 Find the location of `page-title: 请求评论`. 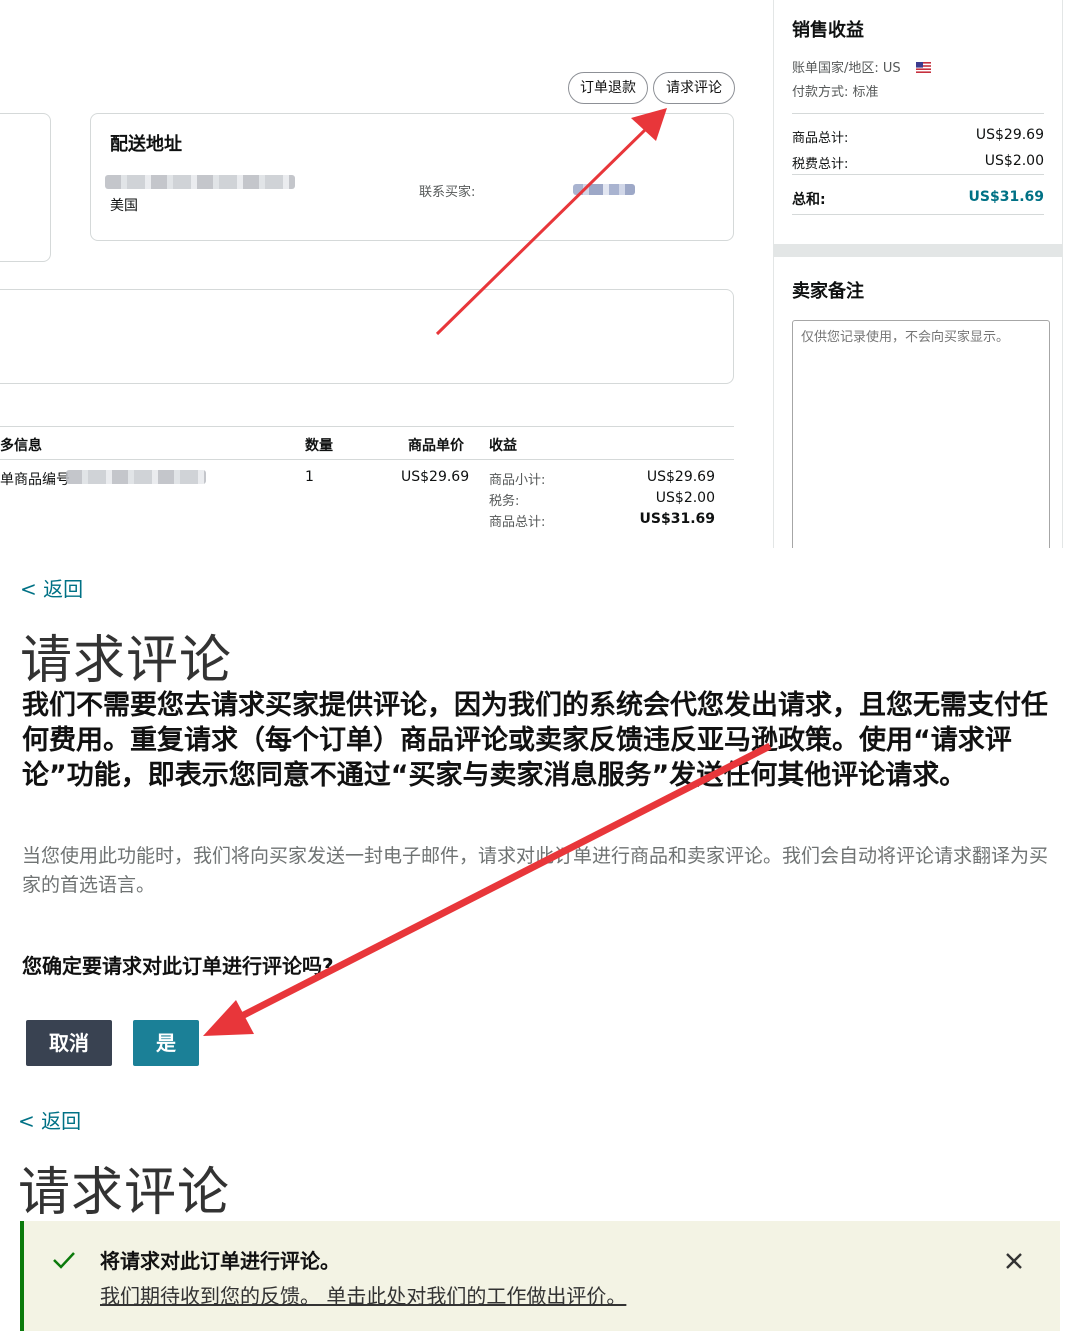

page-title: 请求评论 is located at coordinates (124, 1193).